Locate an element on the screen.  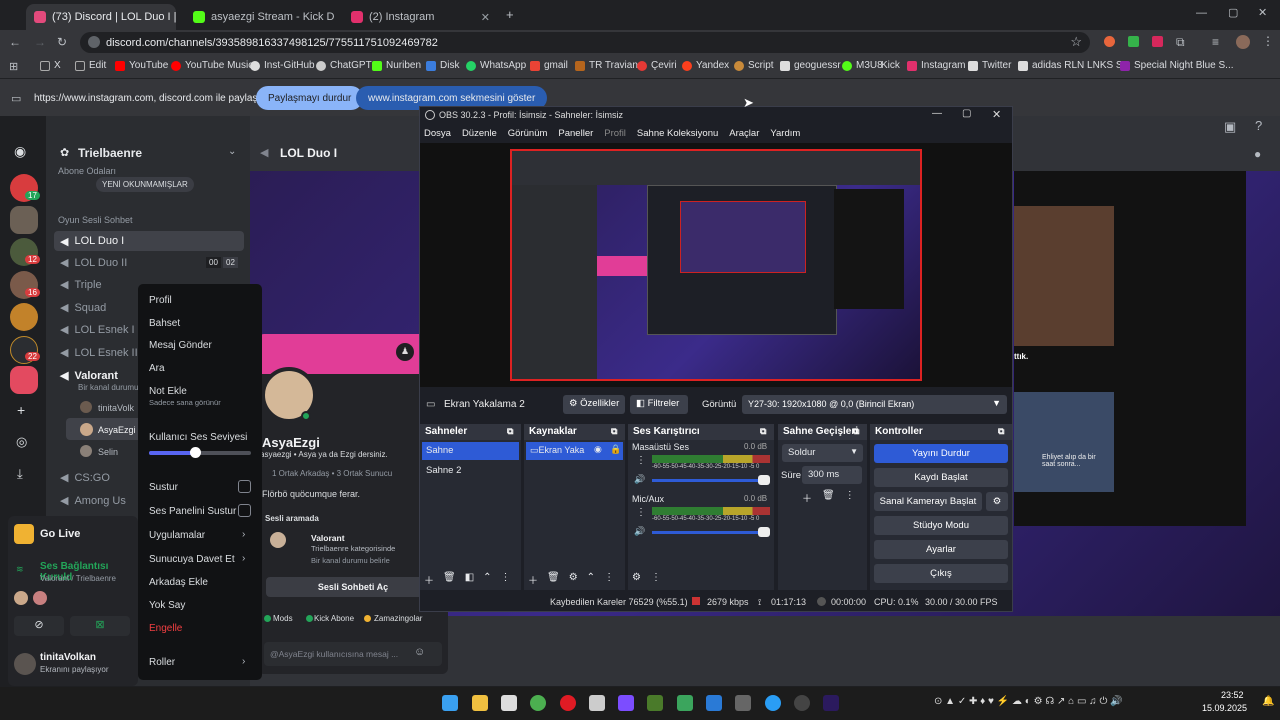
bookmark-star-icon: ☆ is located at coordinates (1076, 42).